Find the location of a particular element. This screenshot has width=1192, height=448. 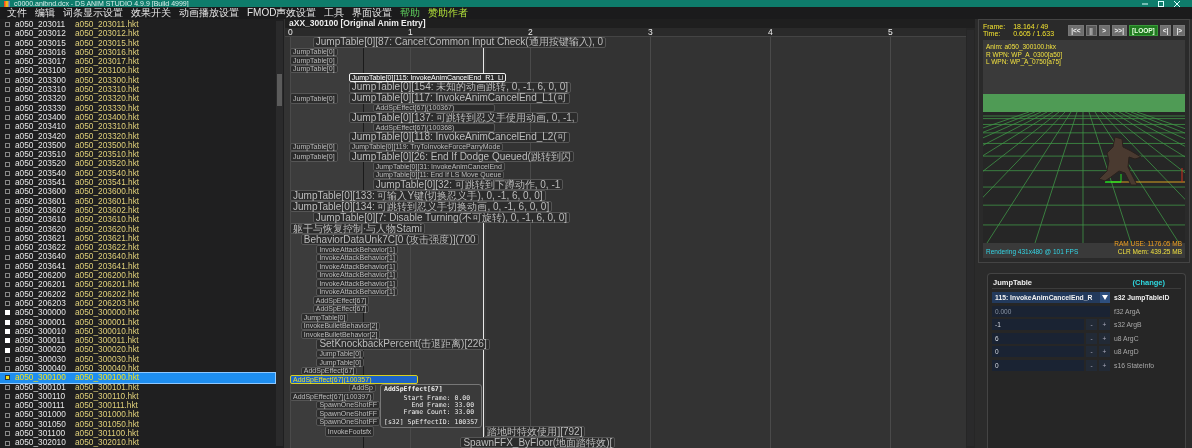

menu-item: 词条显示设置 is located at coordinates (93, 13).